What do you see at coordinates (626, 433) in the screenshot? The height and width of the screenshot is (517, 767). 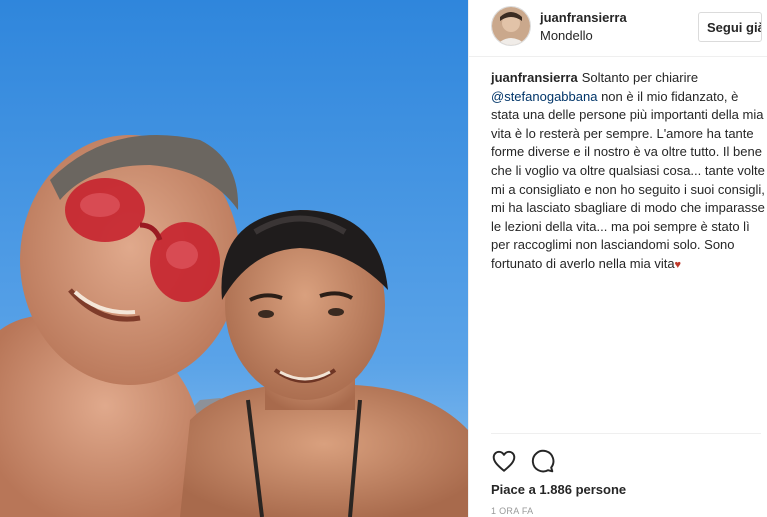 I see `actions-divider` at bounding box center [626, 433].